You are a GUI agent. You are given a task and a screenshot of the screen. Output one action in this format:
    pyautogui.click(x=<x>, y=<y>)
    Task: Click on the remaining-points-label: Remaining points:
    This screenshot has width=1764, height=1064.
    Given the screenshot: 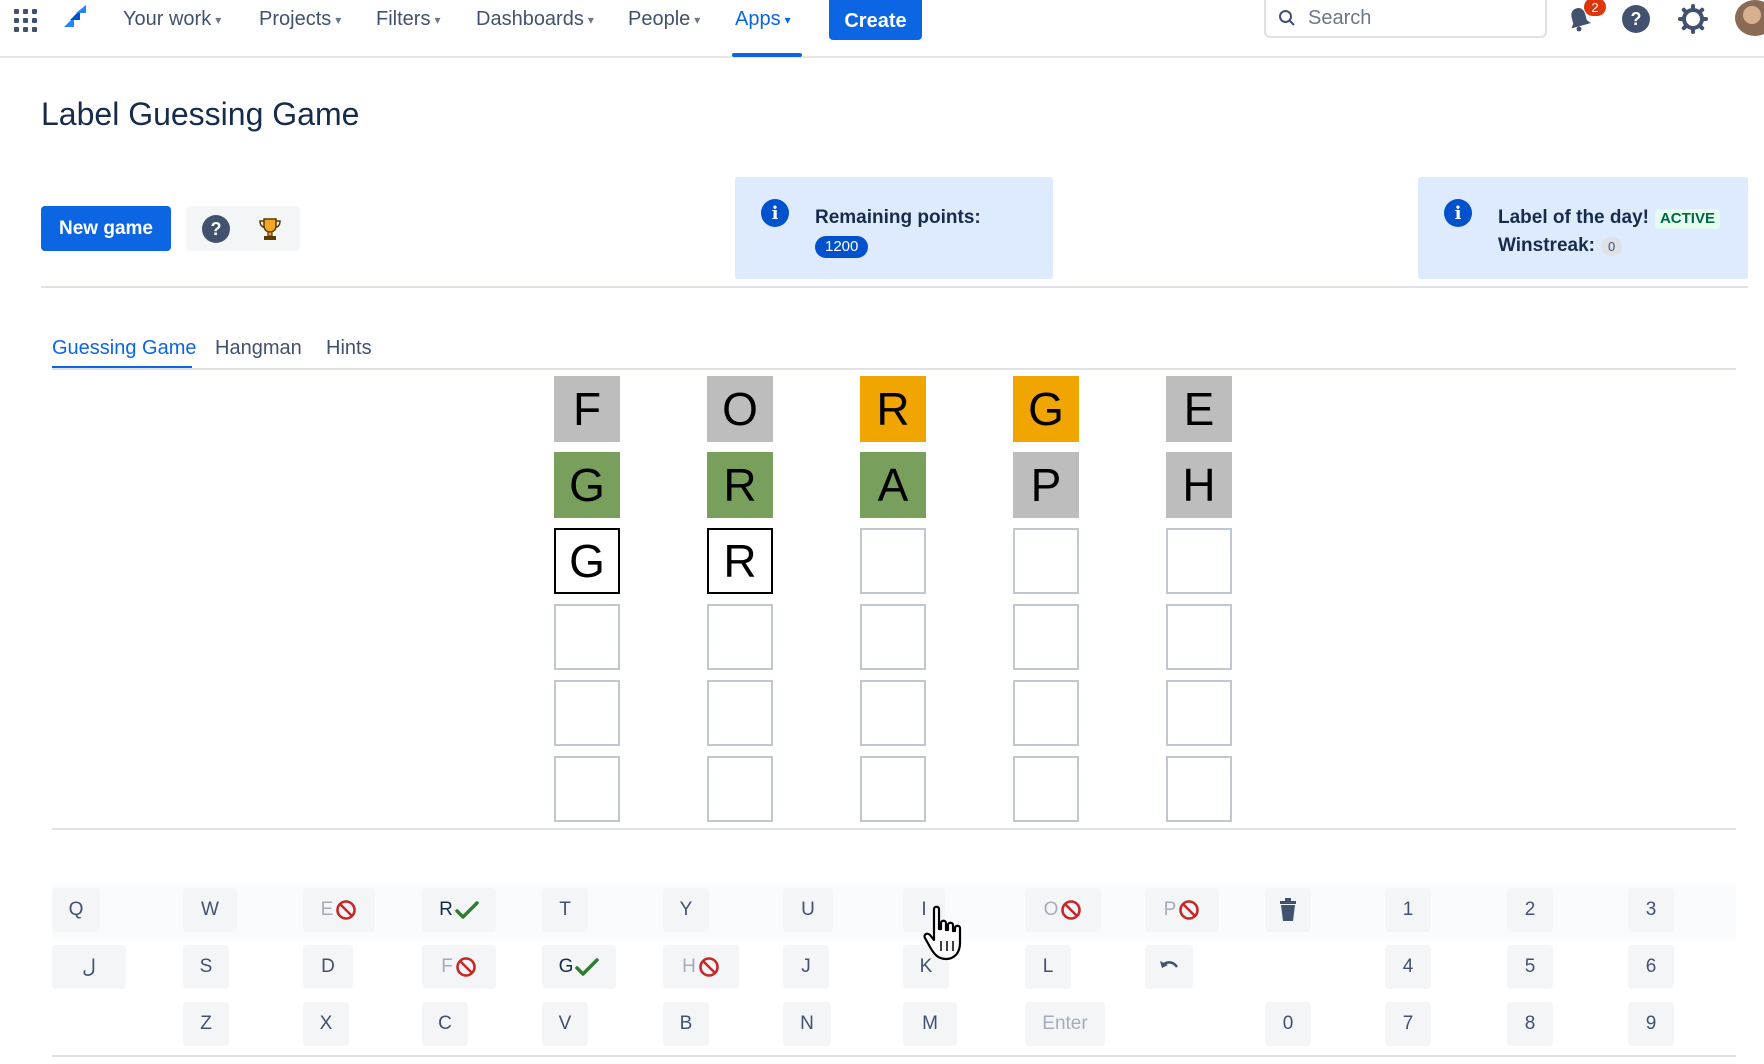 What is the action you would take?
    pyautogui.click(x=898, y=217)
    